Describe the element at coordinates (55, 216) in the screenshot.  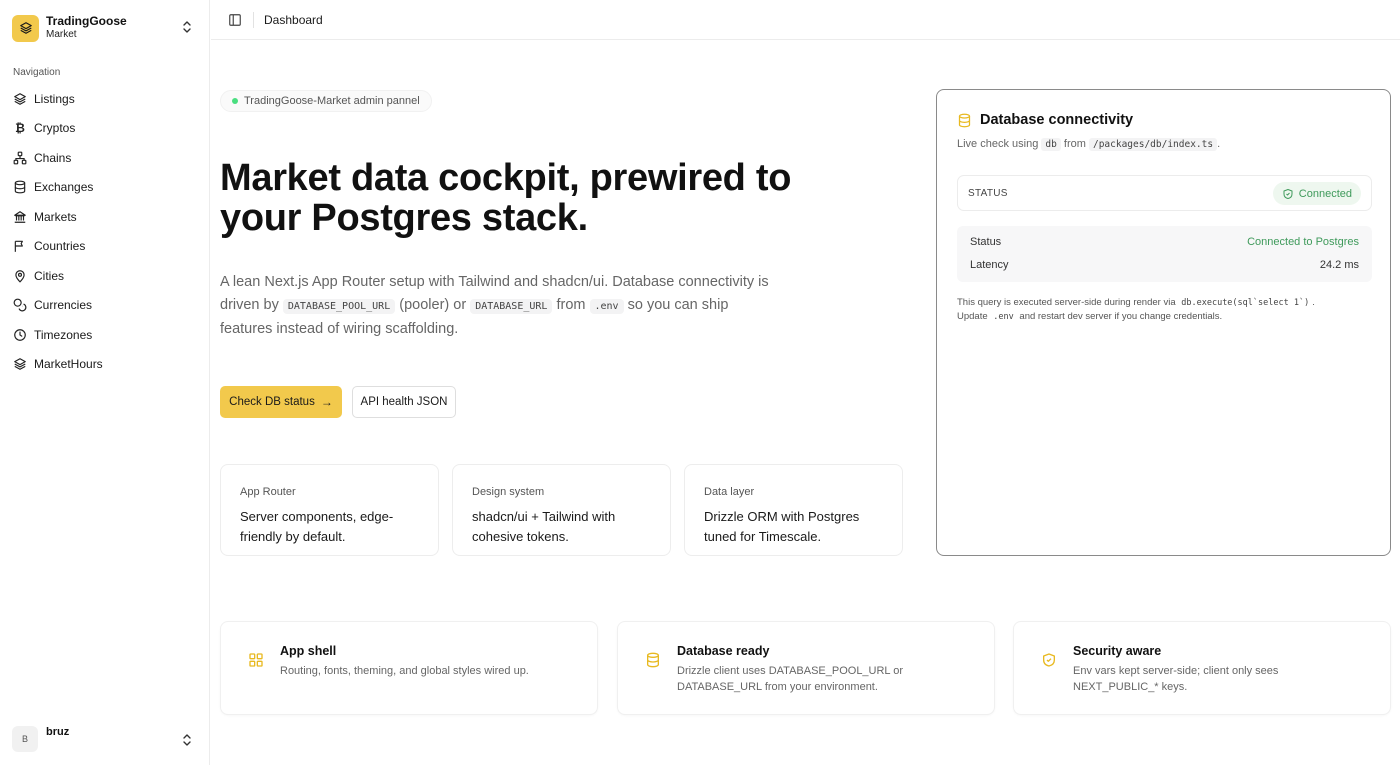
I see `sidebar-item-label: Markets` at that location.